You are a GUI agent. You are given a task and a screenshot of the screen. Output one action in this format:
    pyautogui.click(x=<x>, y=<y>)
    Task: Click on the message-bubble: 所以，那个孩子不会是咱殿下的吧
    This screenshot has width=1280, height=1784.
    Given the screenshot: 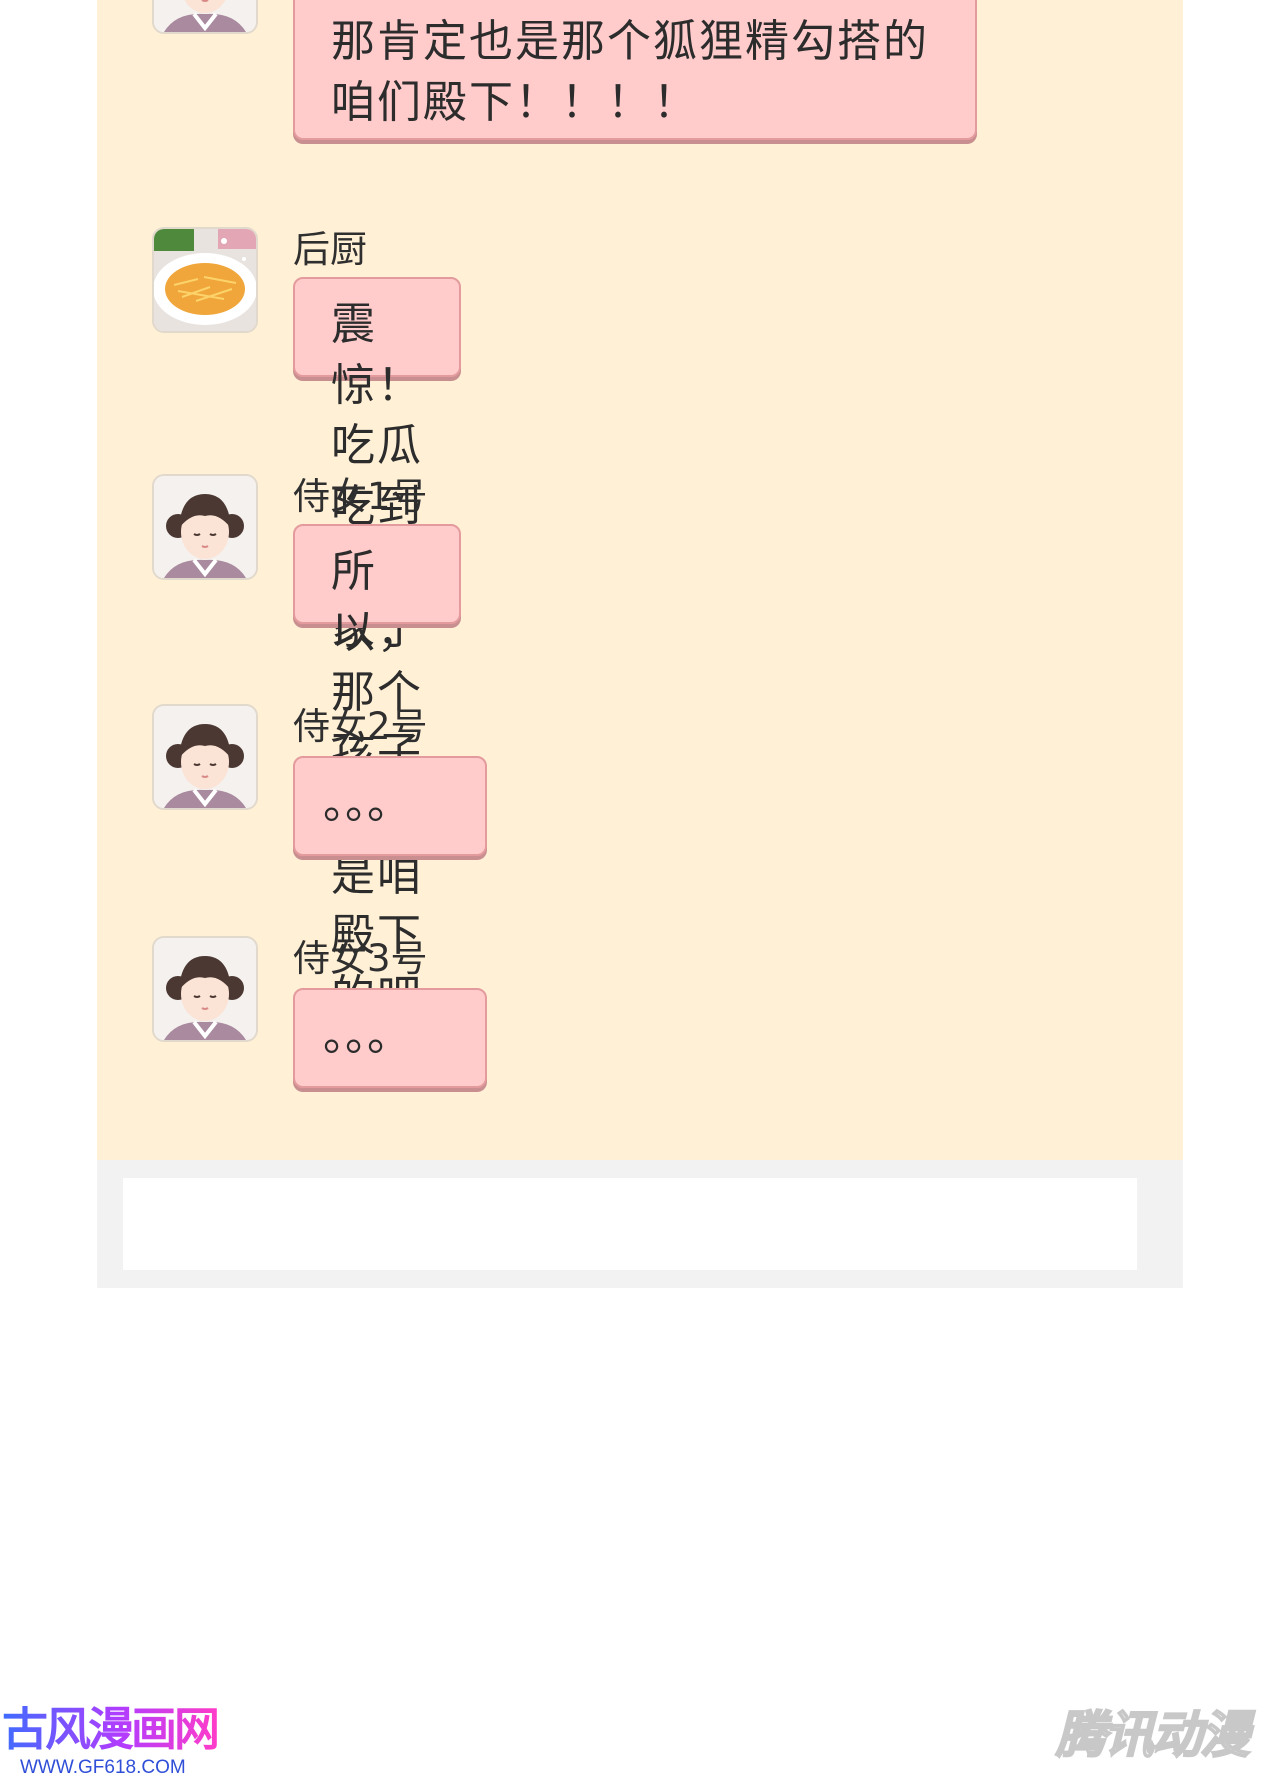 What is the action you would take?
    pyautogui.click(x=377, y=773)
    